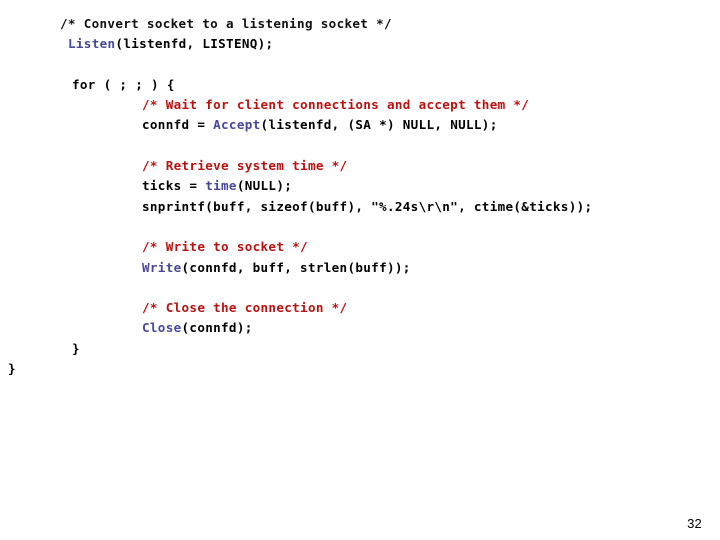  I want to click on page-number: 32, so click(694, 523).